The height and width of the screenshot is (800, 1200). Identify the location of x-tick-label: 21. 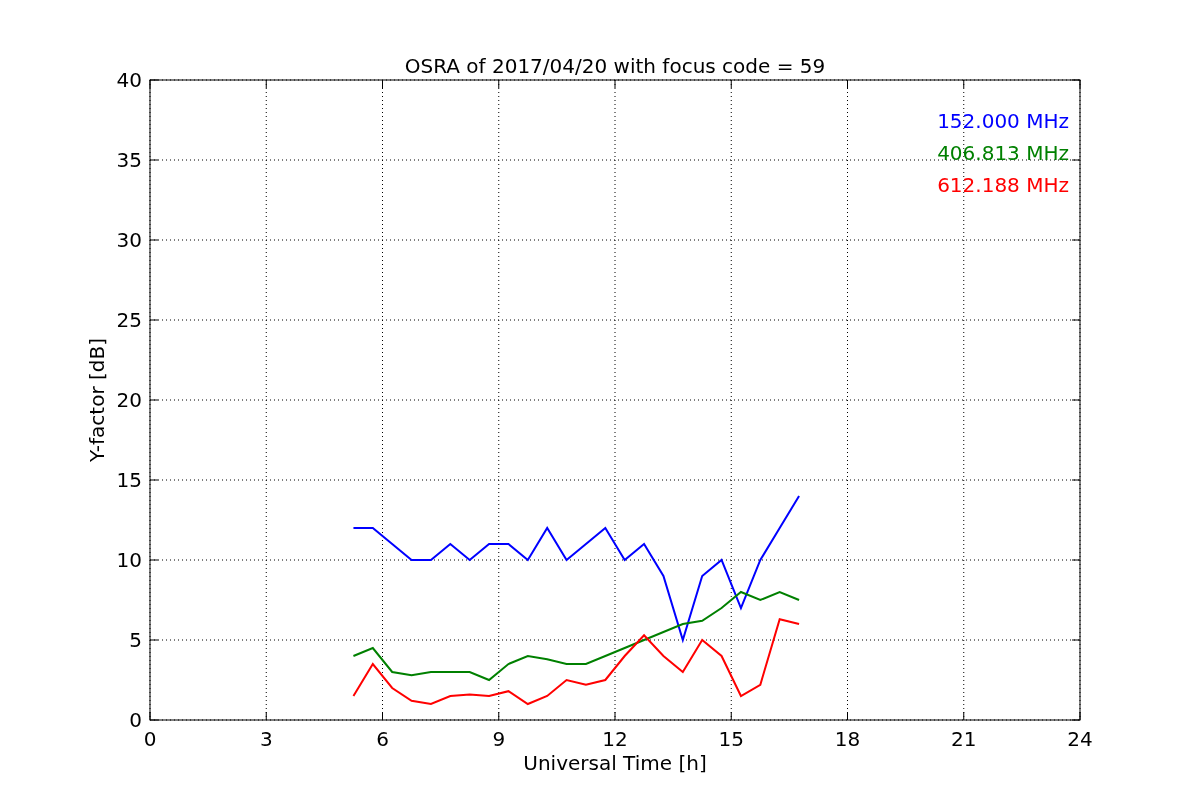
(964, 739).